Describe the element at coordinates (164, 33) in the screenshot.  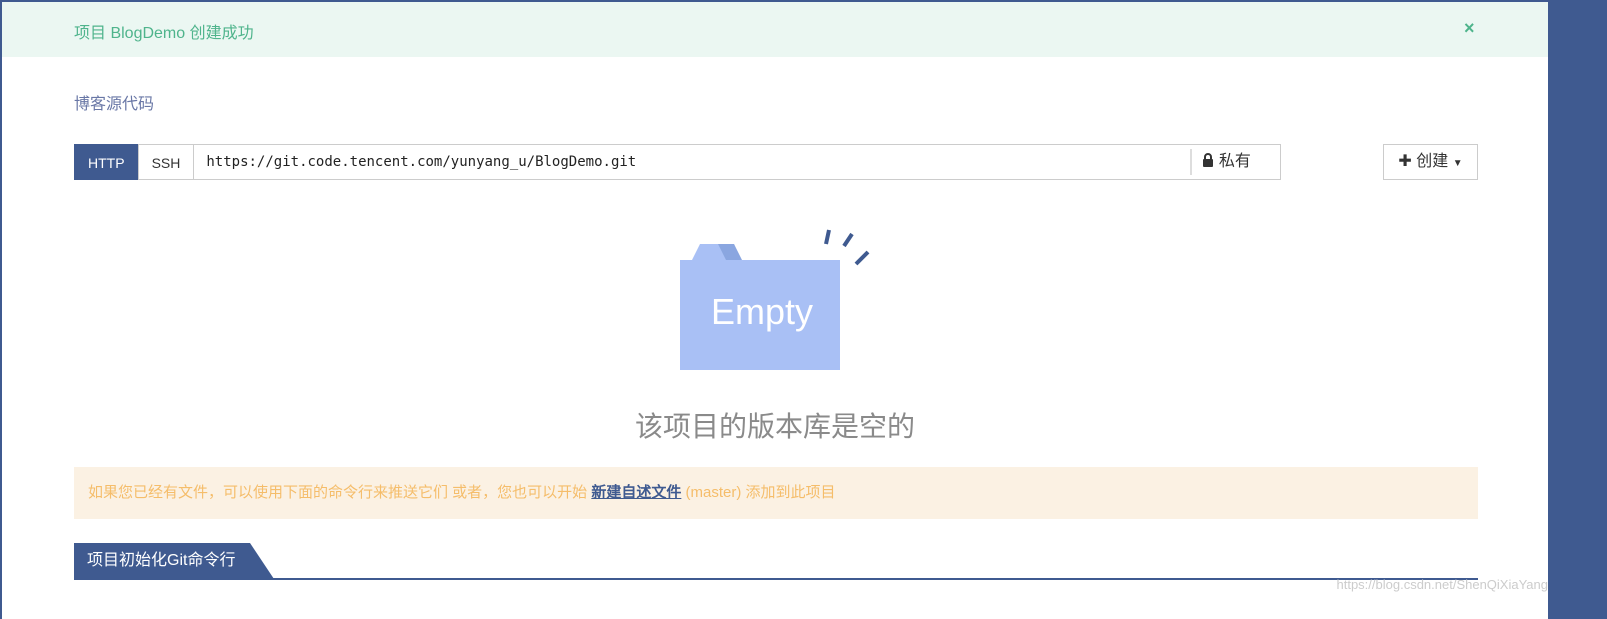
I see `alert-message: 项目 BlogDemo 创建成功` at that location.